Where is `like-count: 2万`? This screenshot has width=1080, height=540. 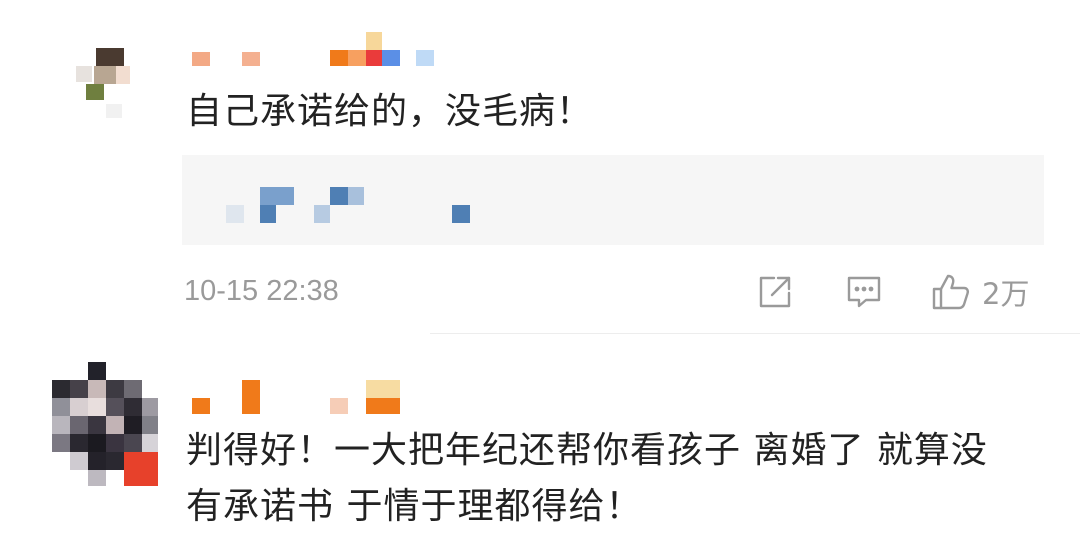 like-count: 2万 is located at coordinates (1006, 294).